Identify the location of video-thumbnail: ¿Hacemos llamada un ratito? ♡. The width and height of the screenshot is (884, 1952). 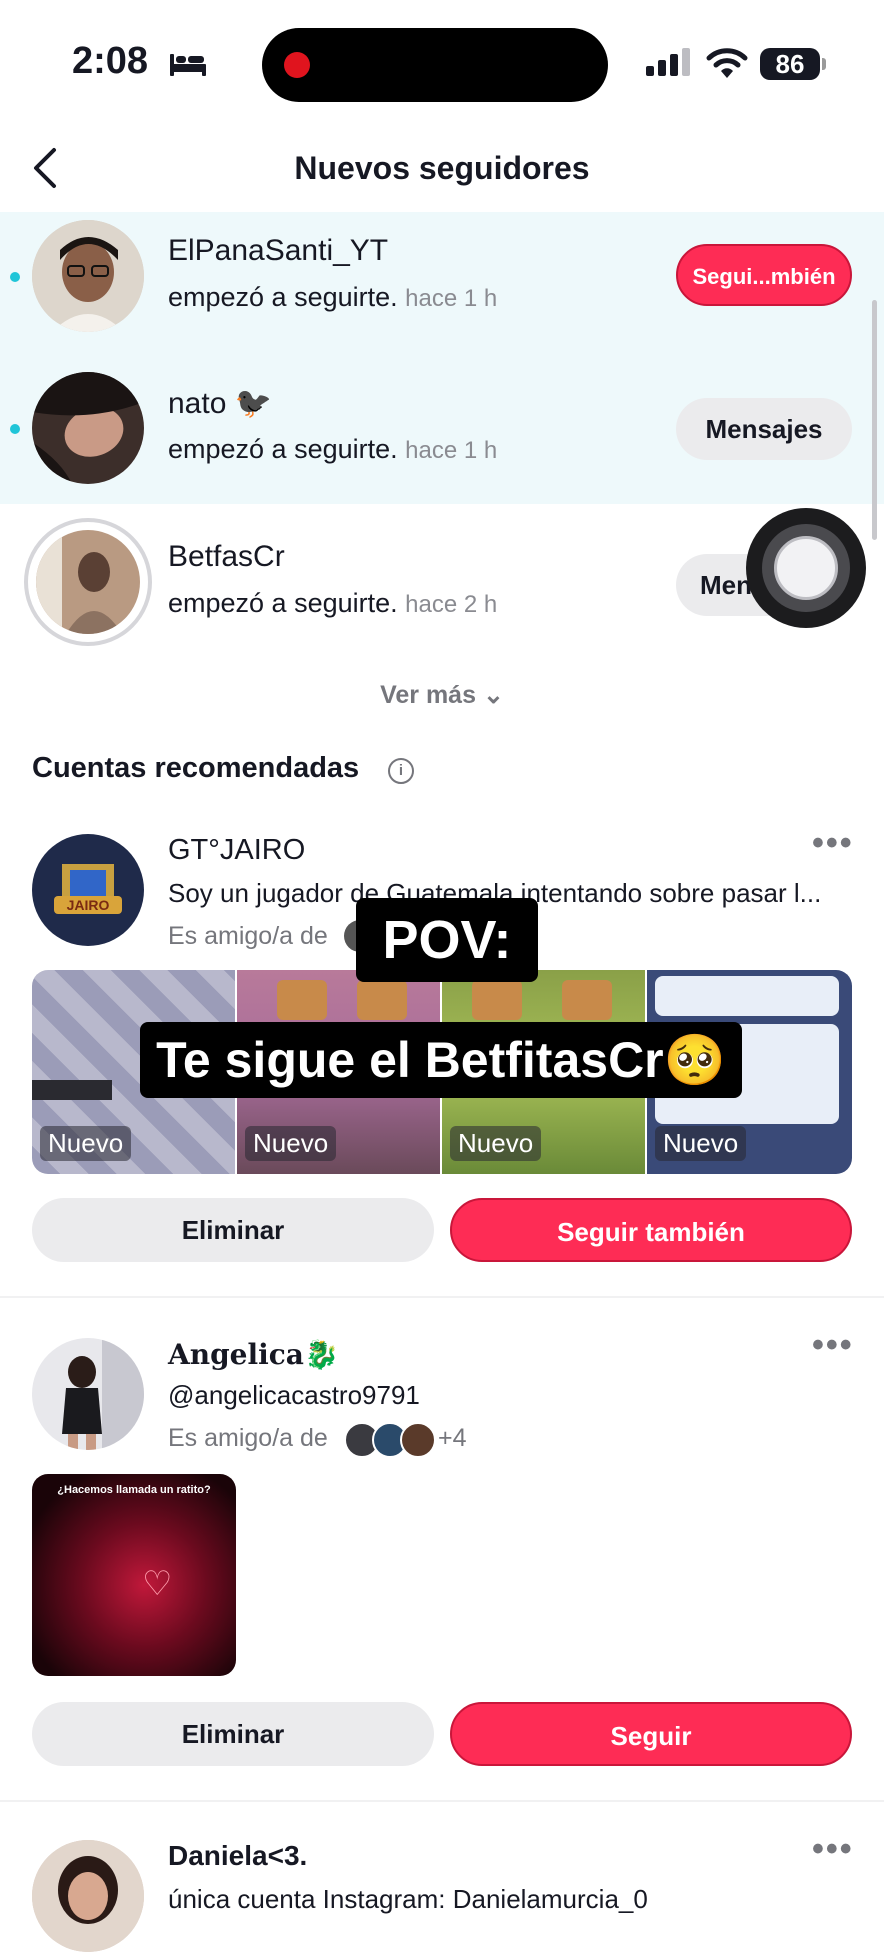
(134, 1575).